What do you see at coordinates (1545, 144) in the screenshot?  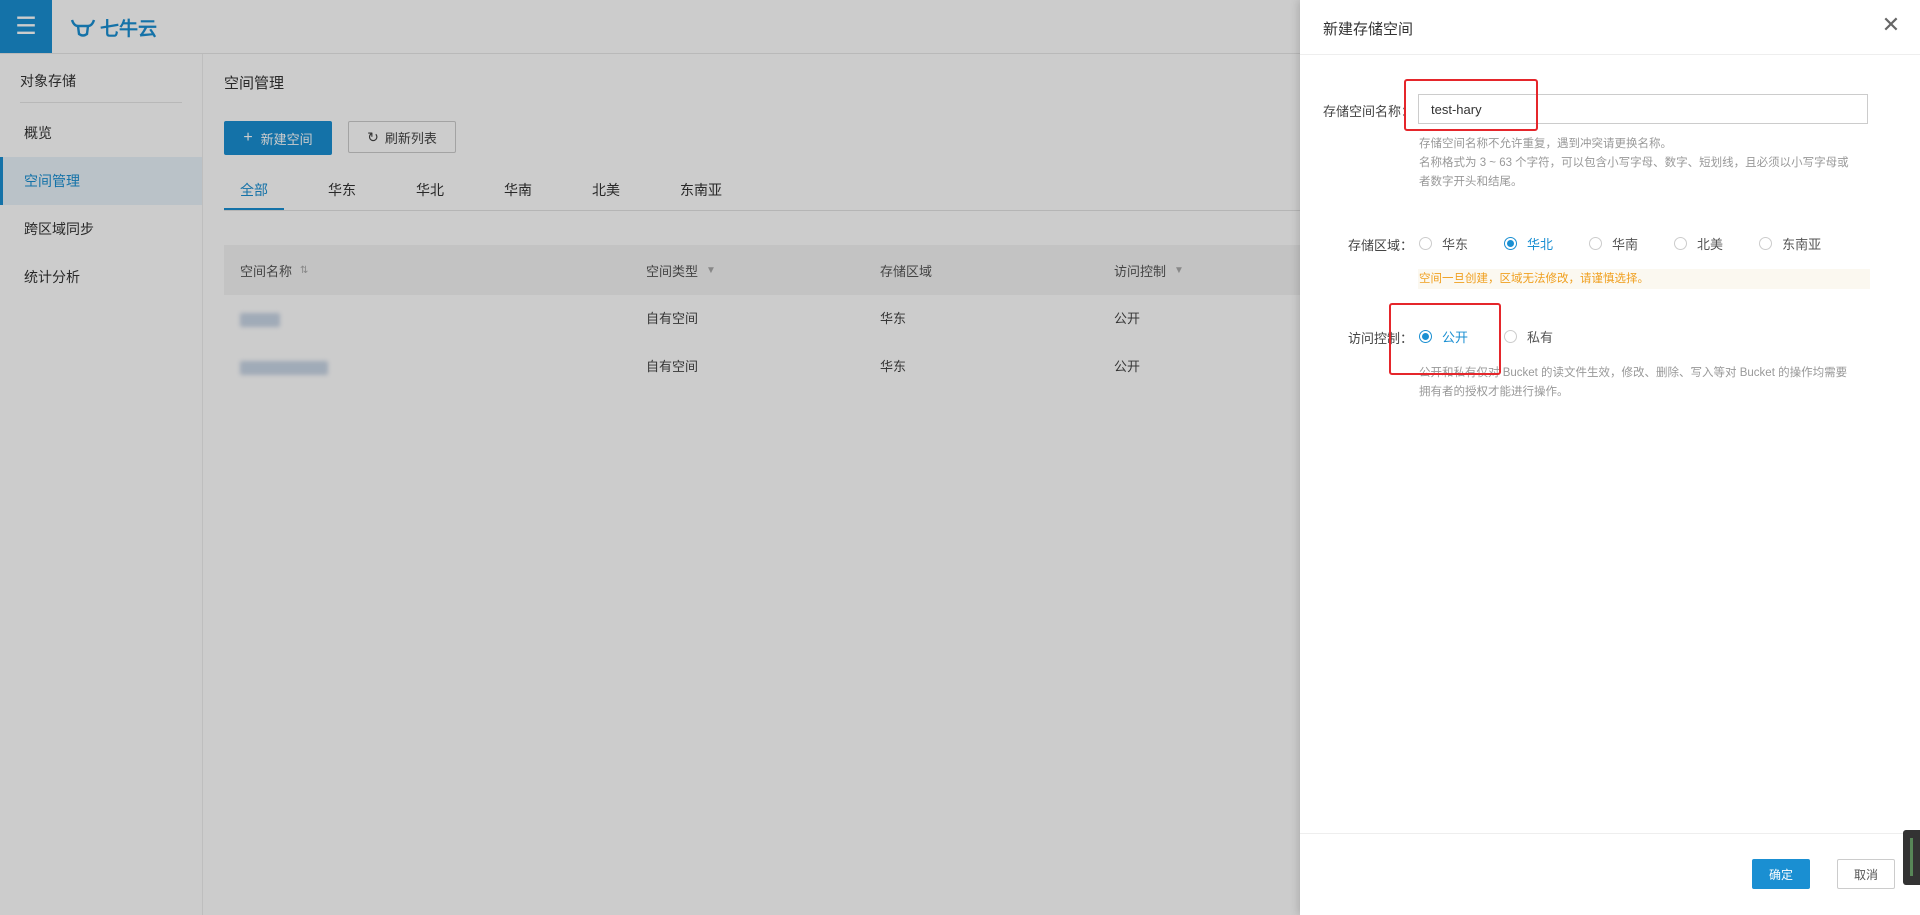 I see `name-hint-line-1: 存储空间名称不允许重复，遇到冲突请更换名称。` at bounding box center [1545, 144].